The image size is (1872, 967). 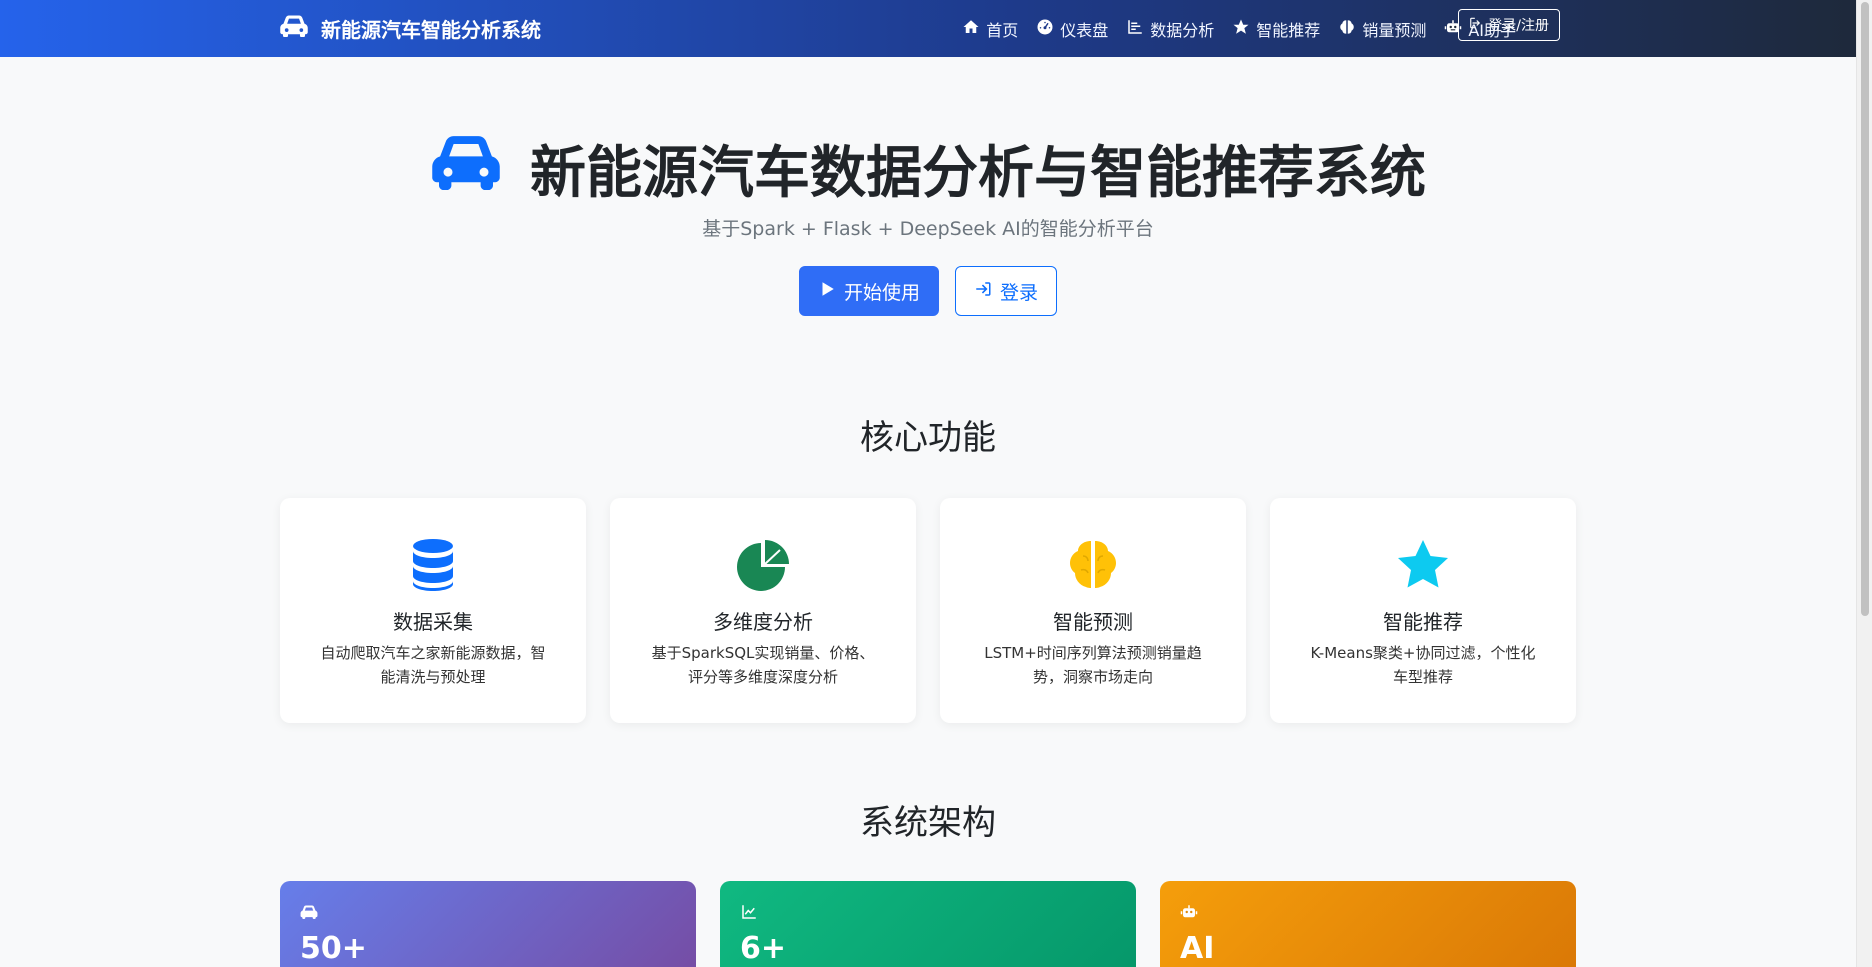 I want to click on hero-title-text: 新能源汽车数据分析与智能推荐系统, so click(x=978, y=173).